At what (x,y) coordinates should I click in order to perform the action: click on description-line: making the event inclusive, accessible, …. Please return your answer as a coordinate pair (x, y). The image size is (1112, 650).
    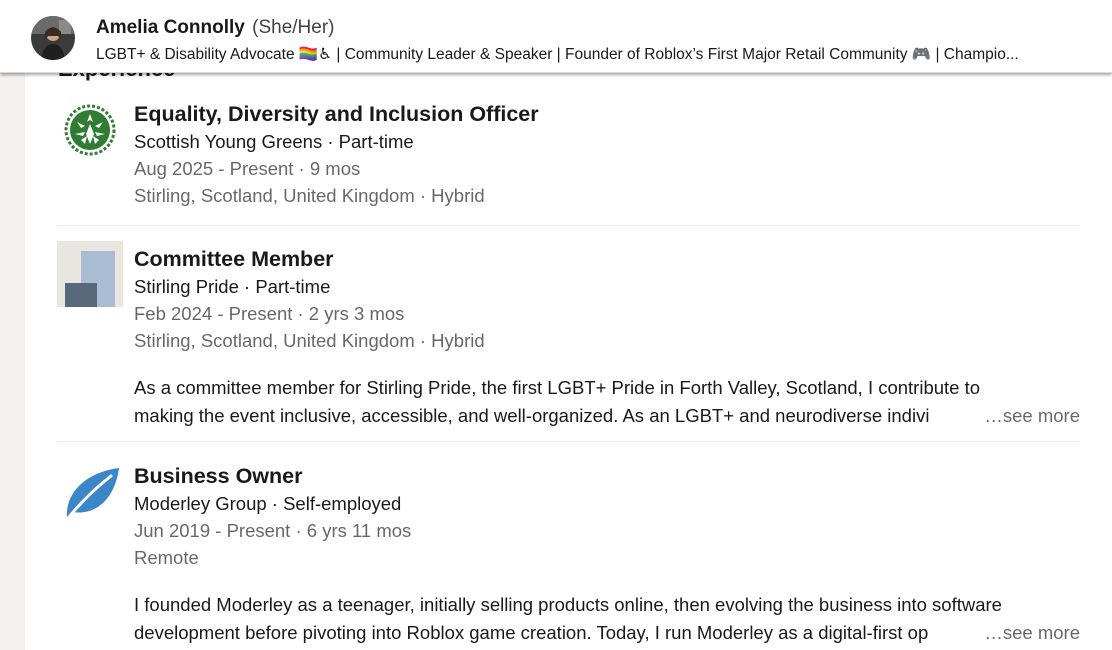
    Looking at the image, I should click on (532, 415).